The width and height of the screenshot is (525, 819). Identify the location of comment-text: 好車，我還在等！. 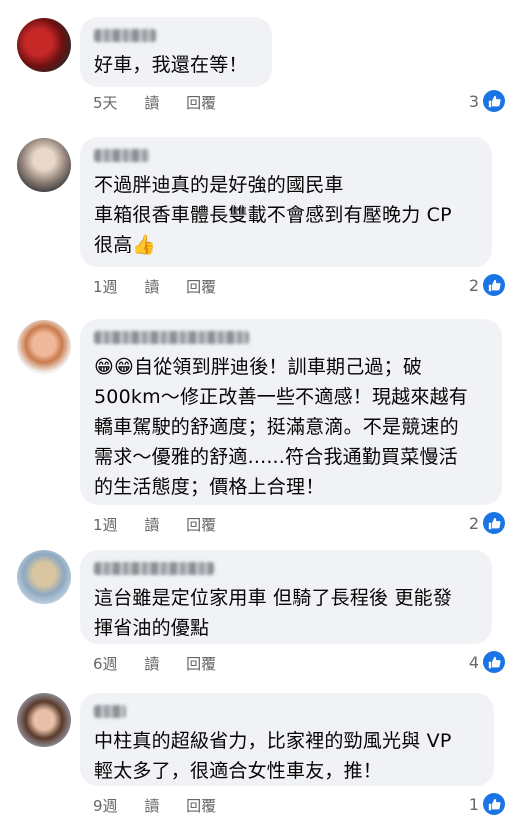
(176, 65).